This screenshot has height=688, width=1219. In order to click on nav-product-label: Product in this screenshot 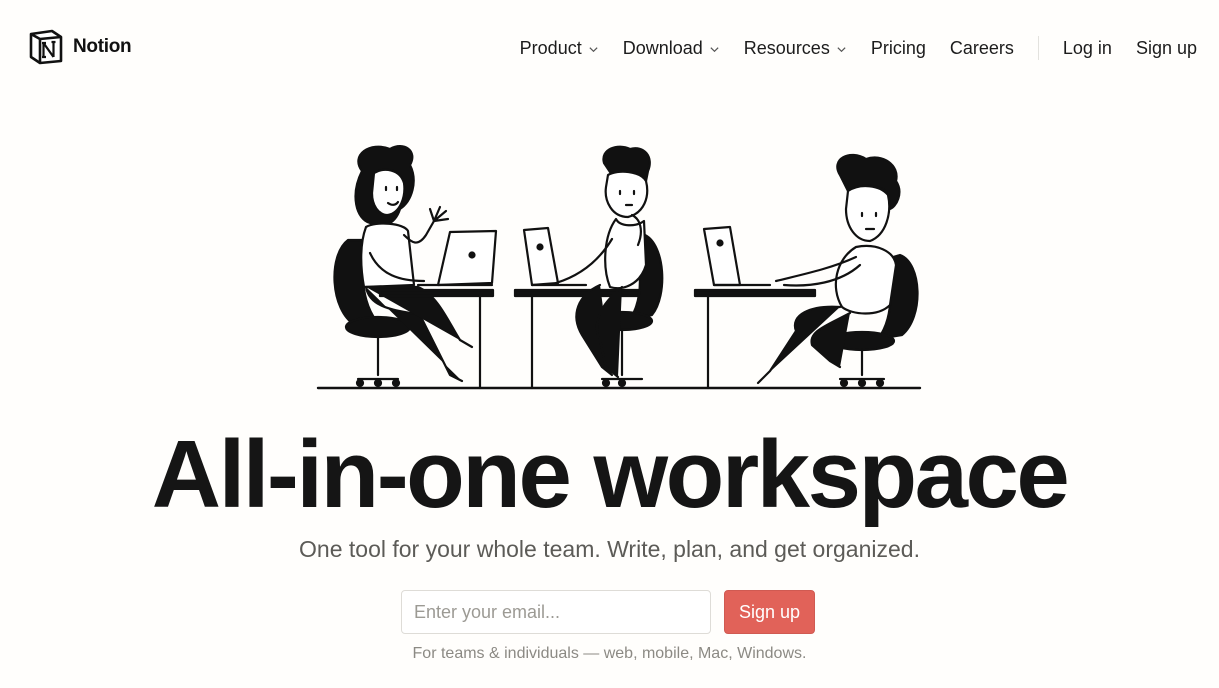, I will do `click(550, 47)`.